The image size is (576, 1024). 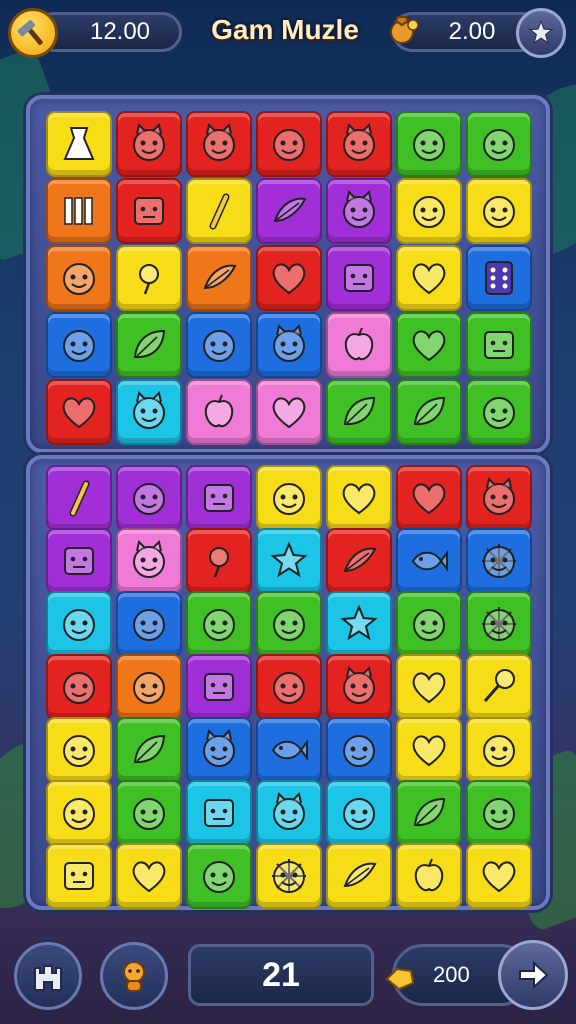 I want to click on shell-icon, so click(x=149, y=344).